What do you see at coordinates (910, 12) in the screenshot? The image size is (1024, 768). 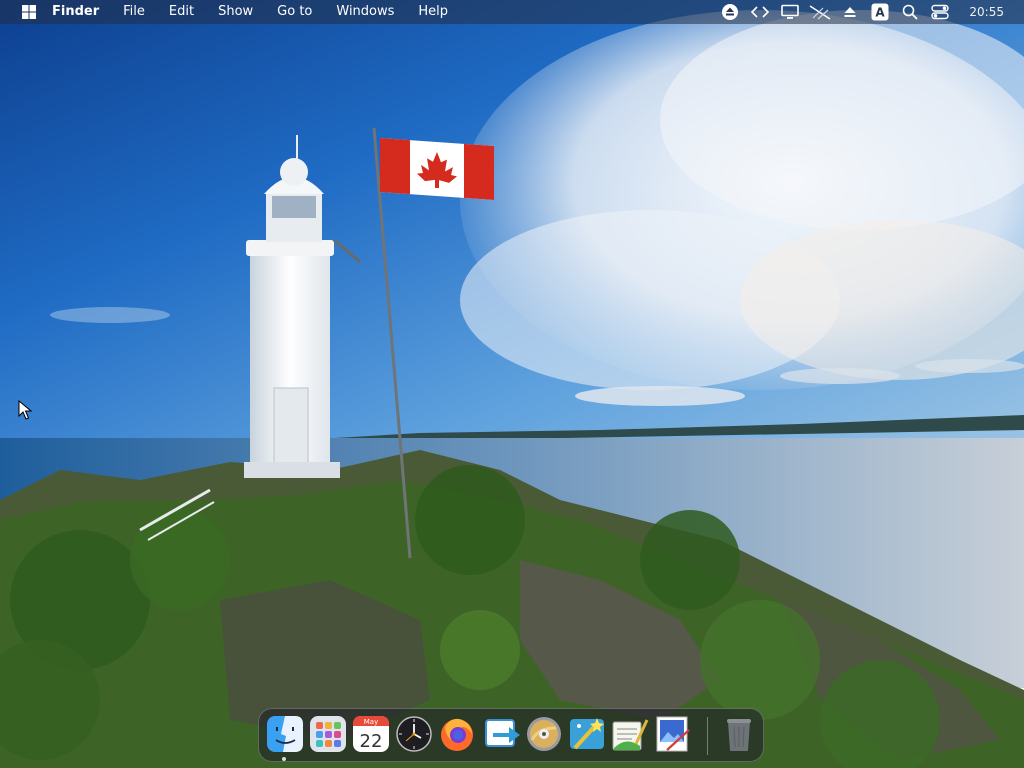 I see `search-icon` at bounding box center [910, 12].